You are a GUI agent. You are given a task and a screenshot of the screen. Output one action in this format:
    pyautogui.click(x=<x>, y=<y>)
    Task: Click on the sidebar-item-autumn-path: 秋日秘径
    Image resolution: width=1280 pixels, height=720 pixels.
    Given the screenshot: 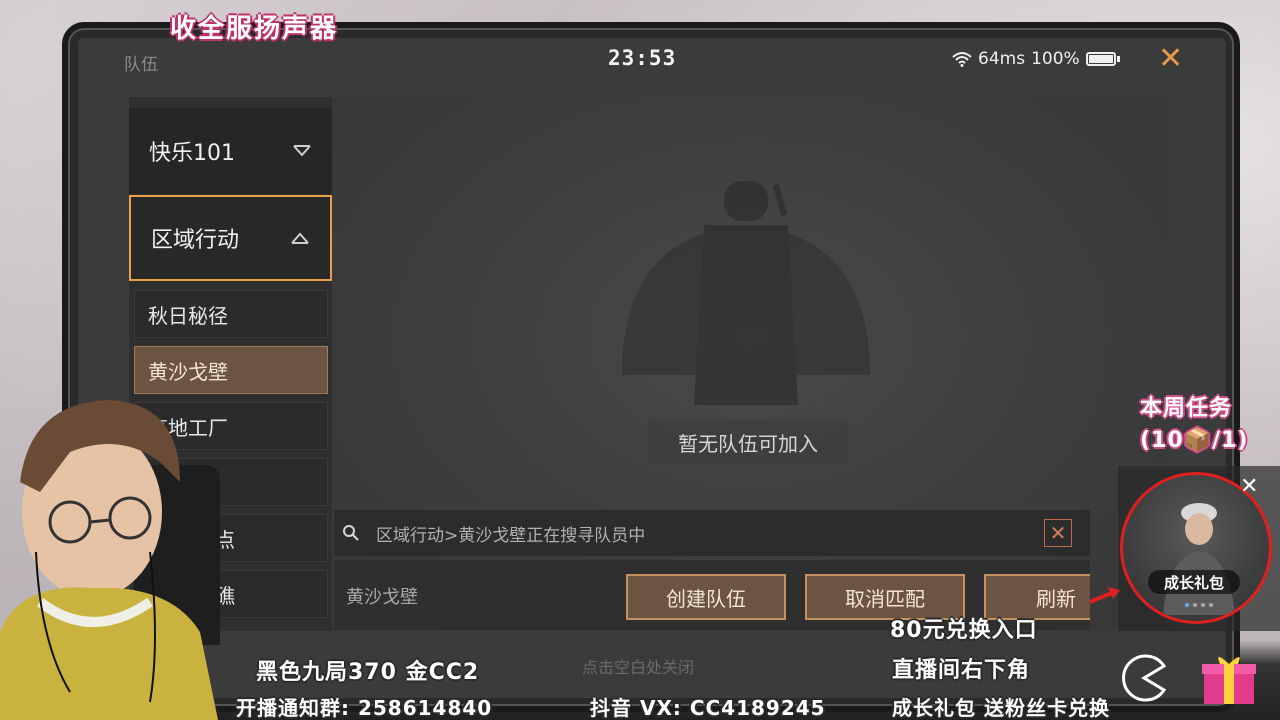 What is the action you would take?
    pyautogui.click(x=231, y=314)
    